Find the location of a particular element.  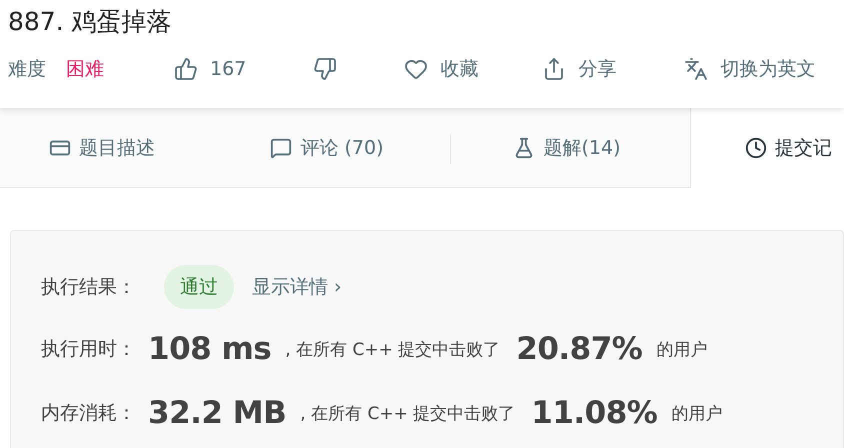

problem-title: 887. 鸡蛋掉落 is located at coordinates (90, 22).